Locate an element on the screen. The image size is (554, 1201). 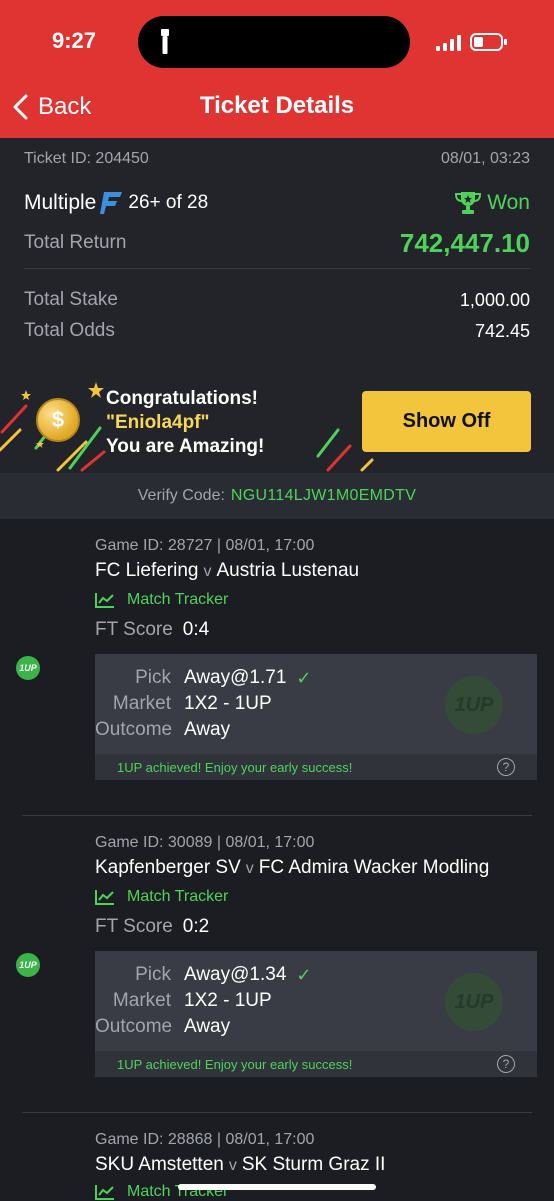
away-team: FC Admira Wacker Modling is located at coordinates (374, 867).